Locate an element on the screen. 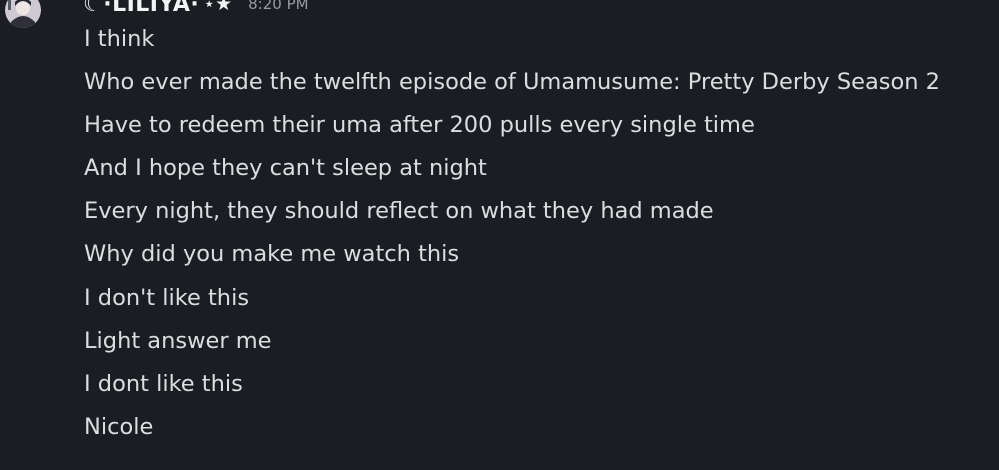 The width and height of the screenshot is (999, 470). message-line: I think is located at coordinates (512, 41).